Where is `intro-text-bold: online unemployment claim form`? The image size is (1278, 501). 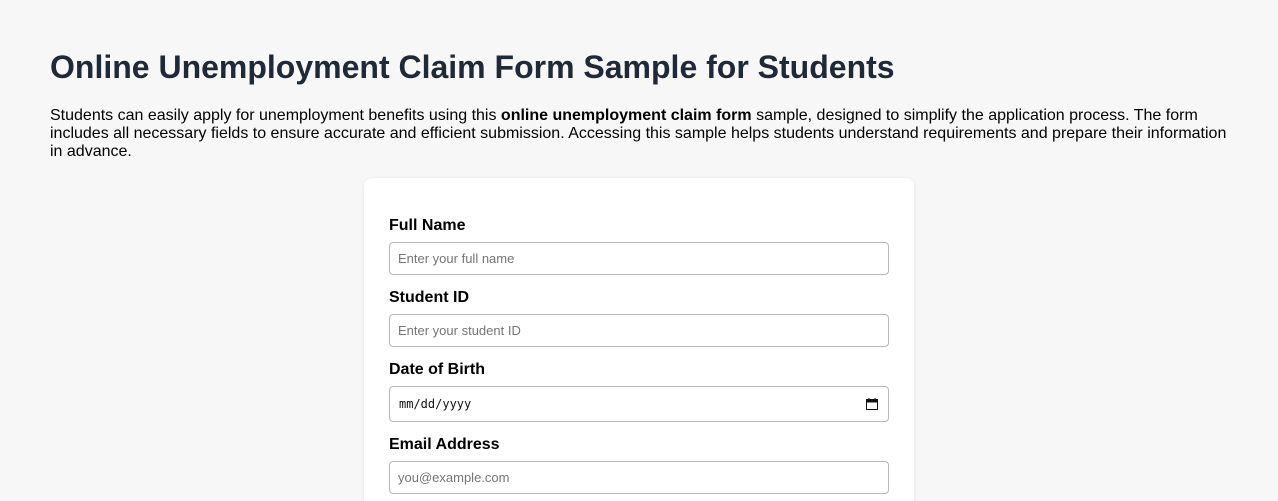 intro-text-bold: online unemployment claim form is located at coordinates (626, 115).